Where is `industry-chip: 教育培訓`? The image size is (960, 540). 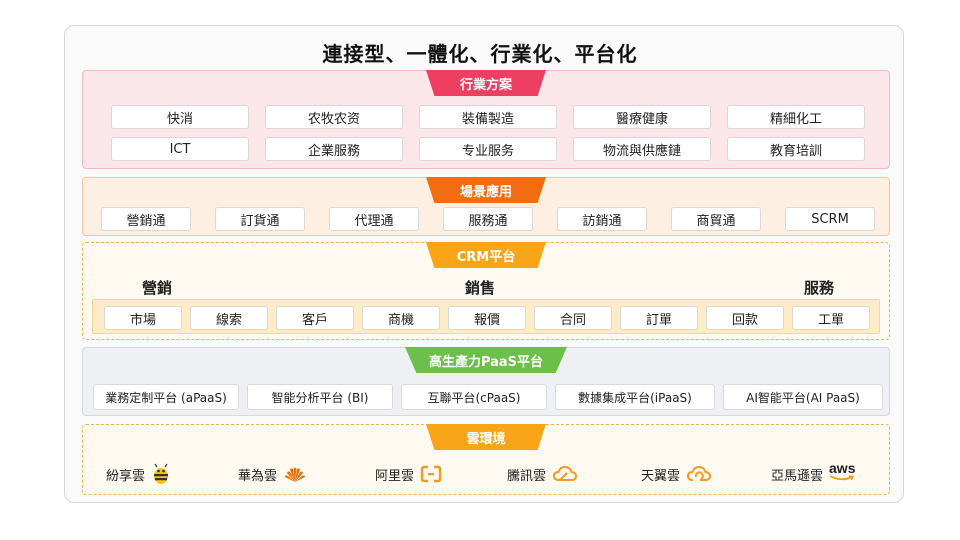
industry-chip: 教育培訓 is located at coordinates (796, 149).